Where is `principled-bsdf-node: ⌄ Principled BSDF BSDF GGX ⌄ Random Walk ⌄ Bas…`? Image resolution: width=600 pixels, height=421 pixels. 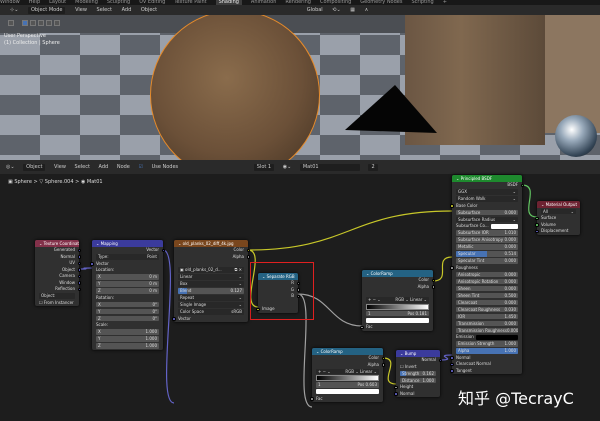
principled-bsdf-node: ⌄ Principled BSDF BSDF GGX ⌄ Random Walk ⌄ Bas… is located at coordinates (487, 274).